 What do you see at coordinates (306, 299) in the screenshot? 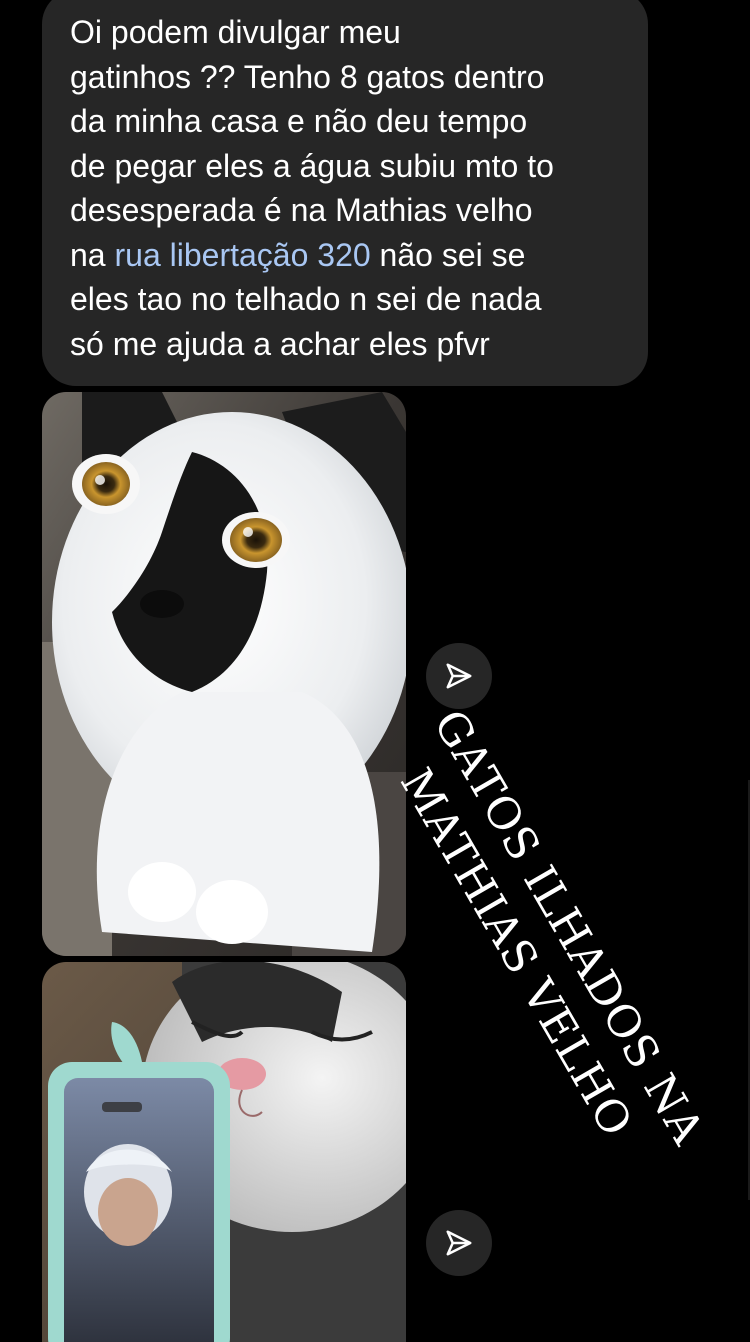
I see `message-line: eles tao no telhado n sei de nada` at bounding box center [306, 299].